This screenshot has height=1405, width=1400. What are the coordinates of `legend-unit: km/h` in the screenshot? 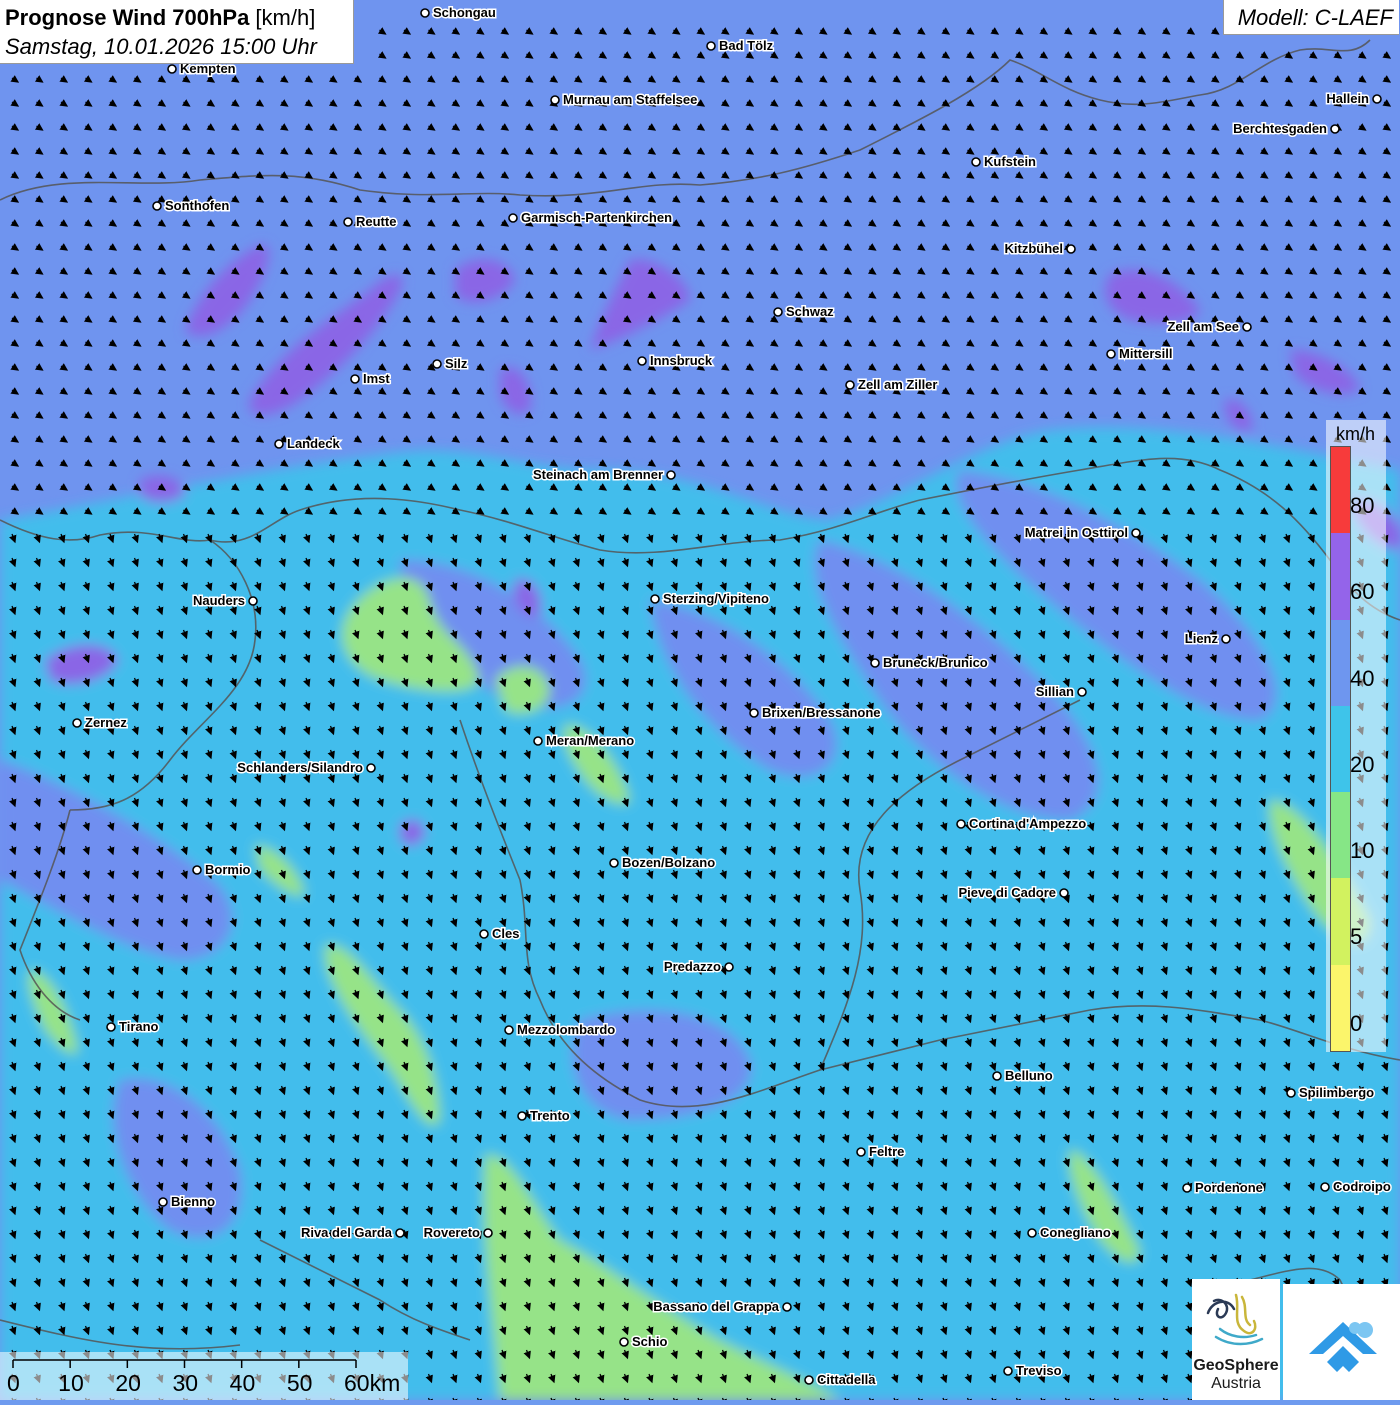 It's located at (1356, 434).